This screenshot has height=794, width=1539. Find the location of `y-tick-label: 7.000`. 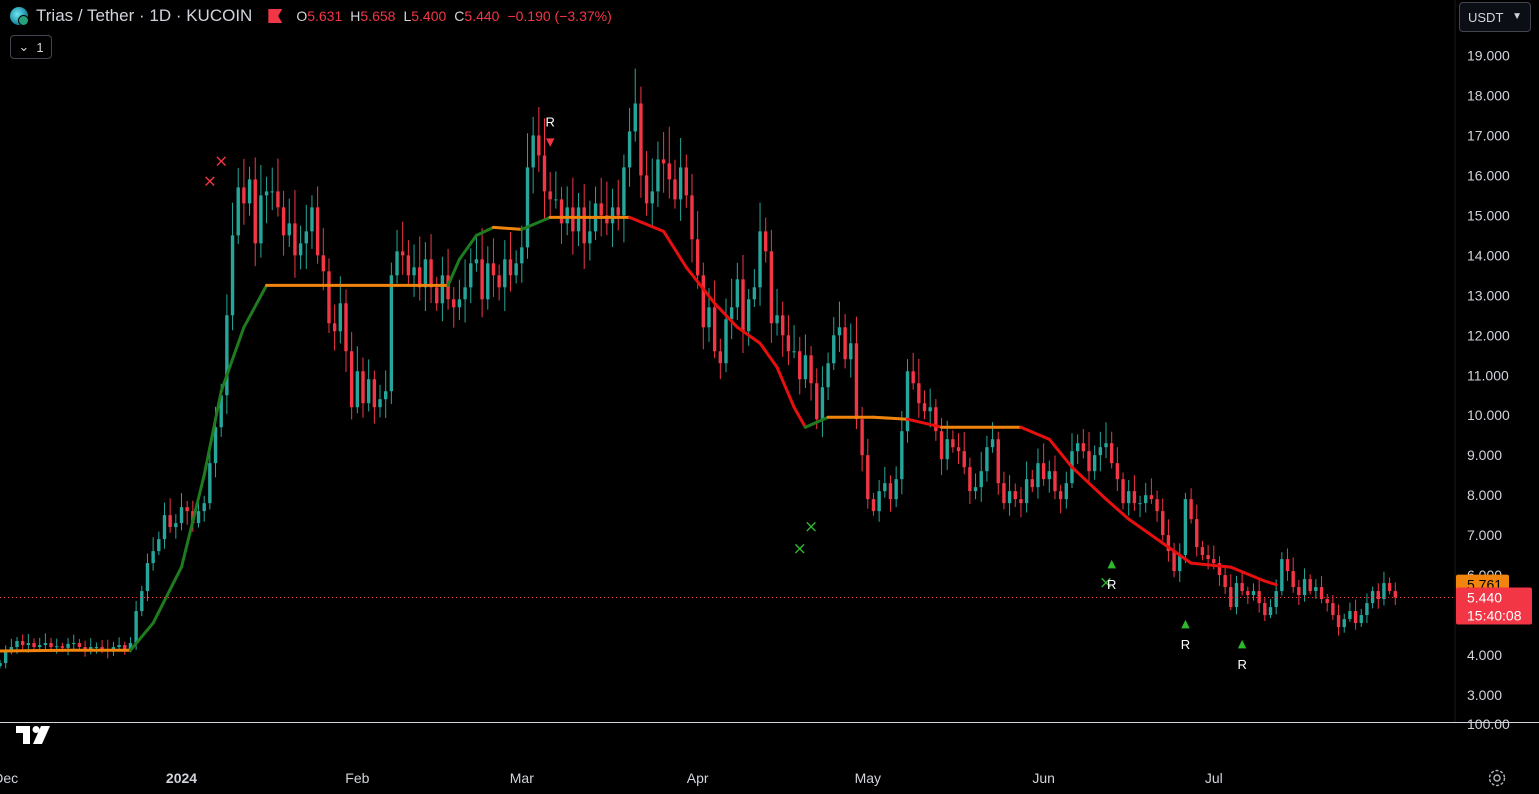

y-tick-label: 7.000 is located at coordinates (1484, 535).